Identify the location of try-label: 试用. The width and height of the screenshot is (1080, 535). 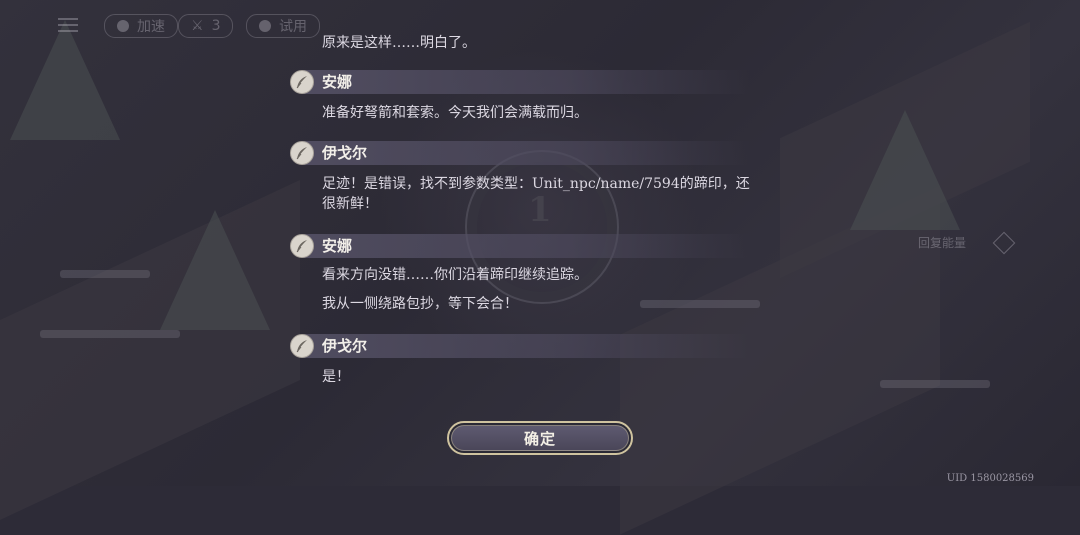
(293, 27).